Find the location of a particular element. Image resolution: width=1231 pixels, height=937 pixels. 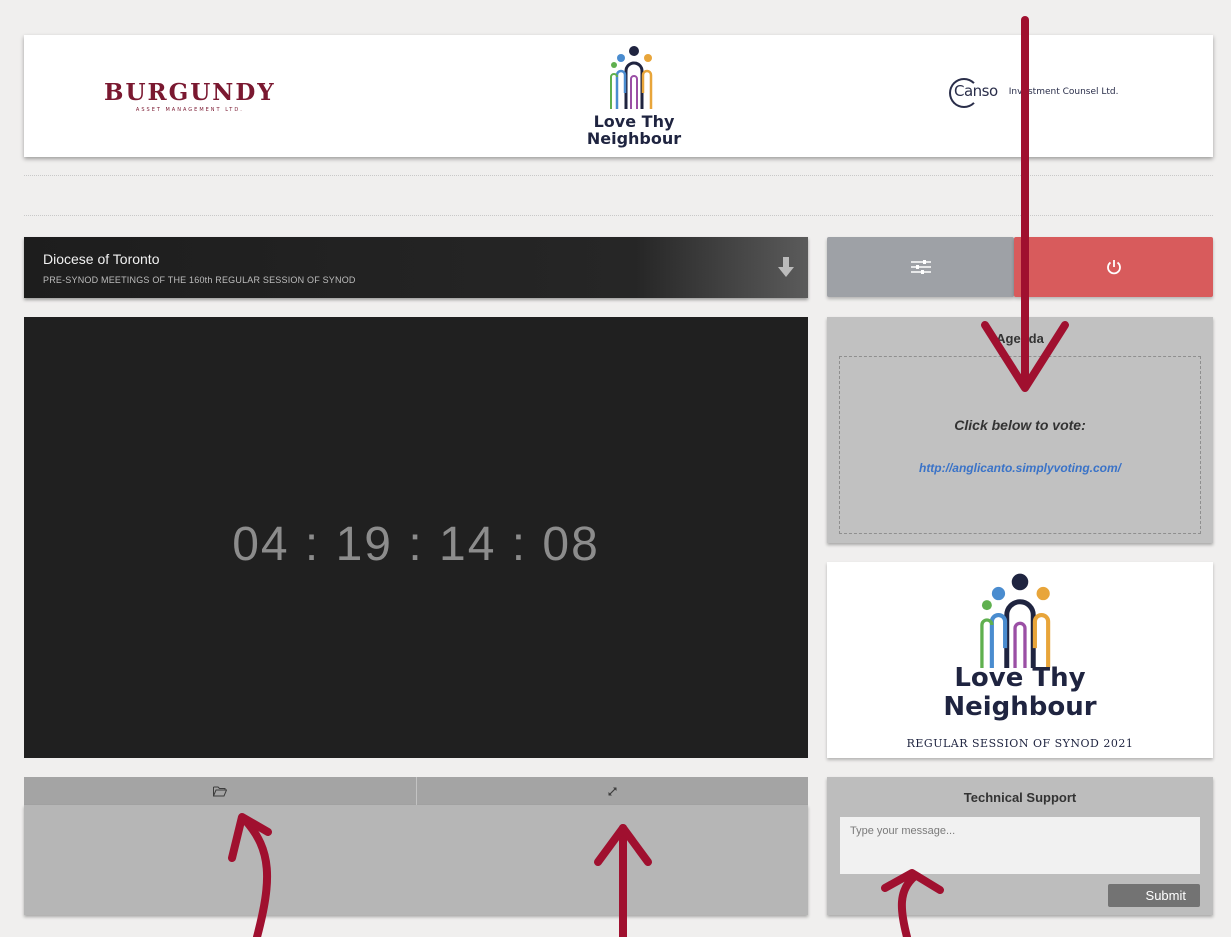

promo-title-line2: Neighbour is located at coordinates (1020, 707).